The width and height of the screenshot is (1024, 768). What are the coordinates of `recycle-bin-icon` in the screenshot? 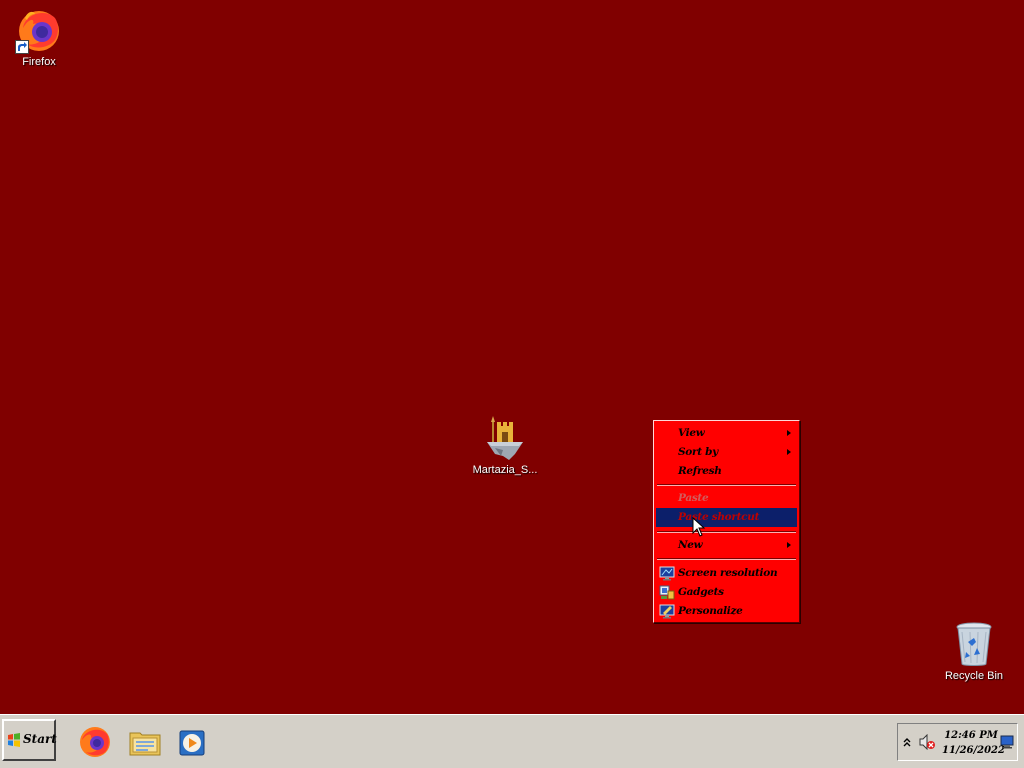 It's located at (974, 644).